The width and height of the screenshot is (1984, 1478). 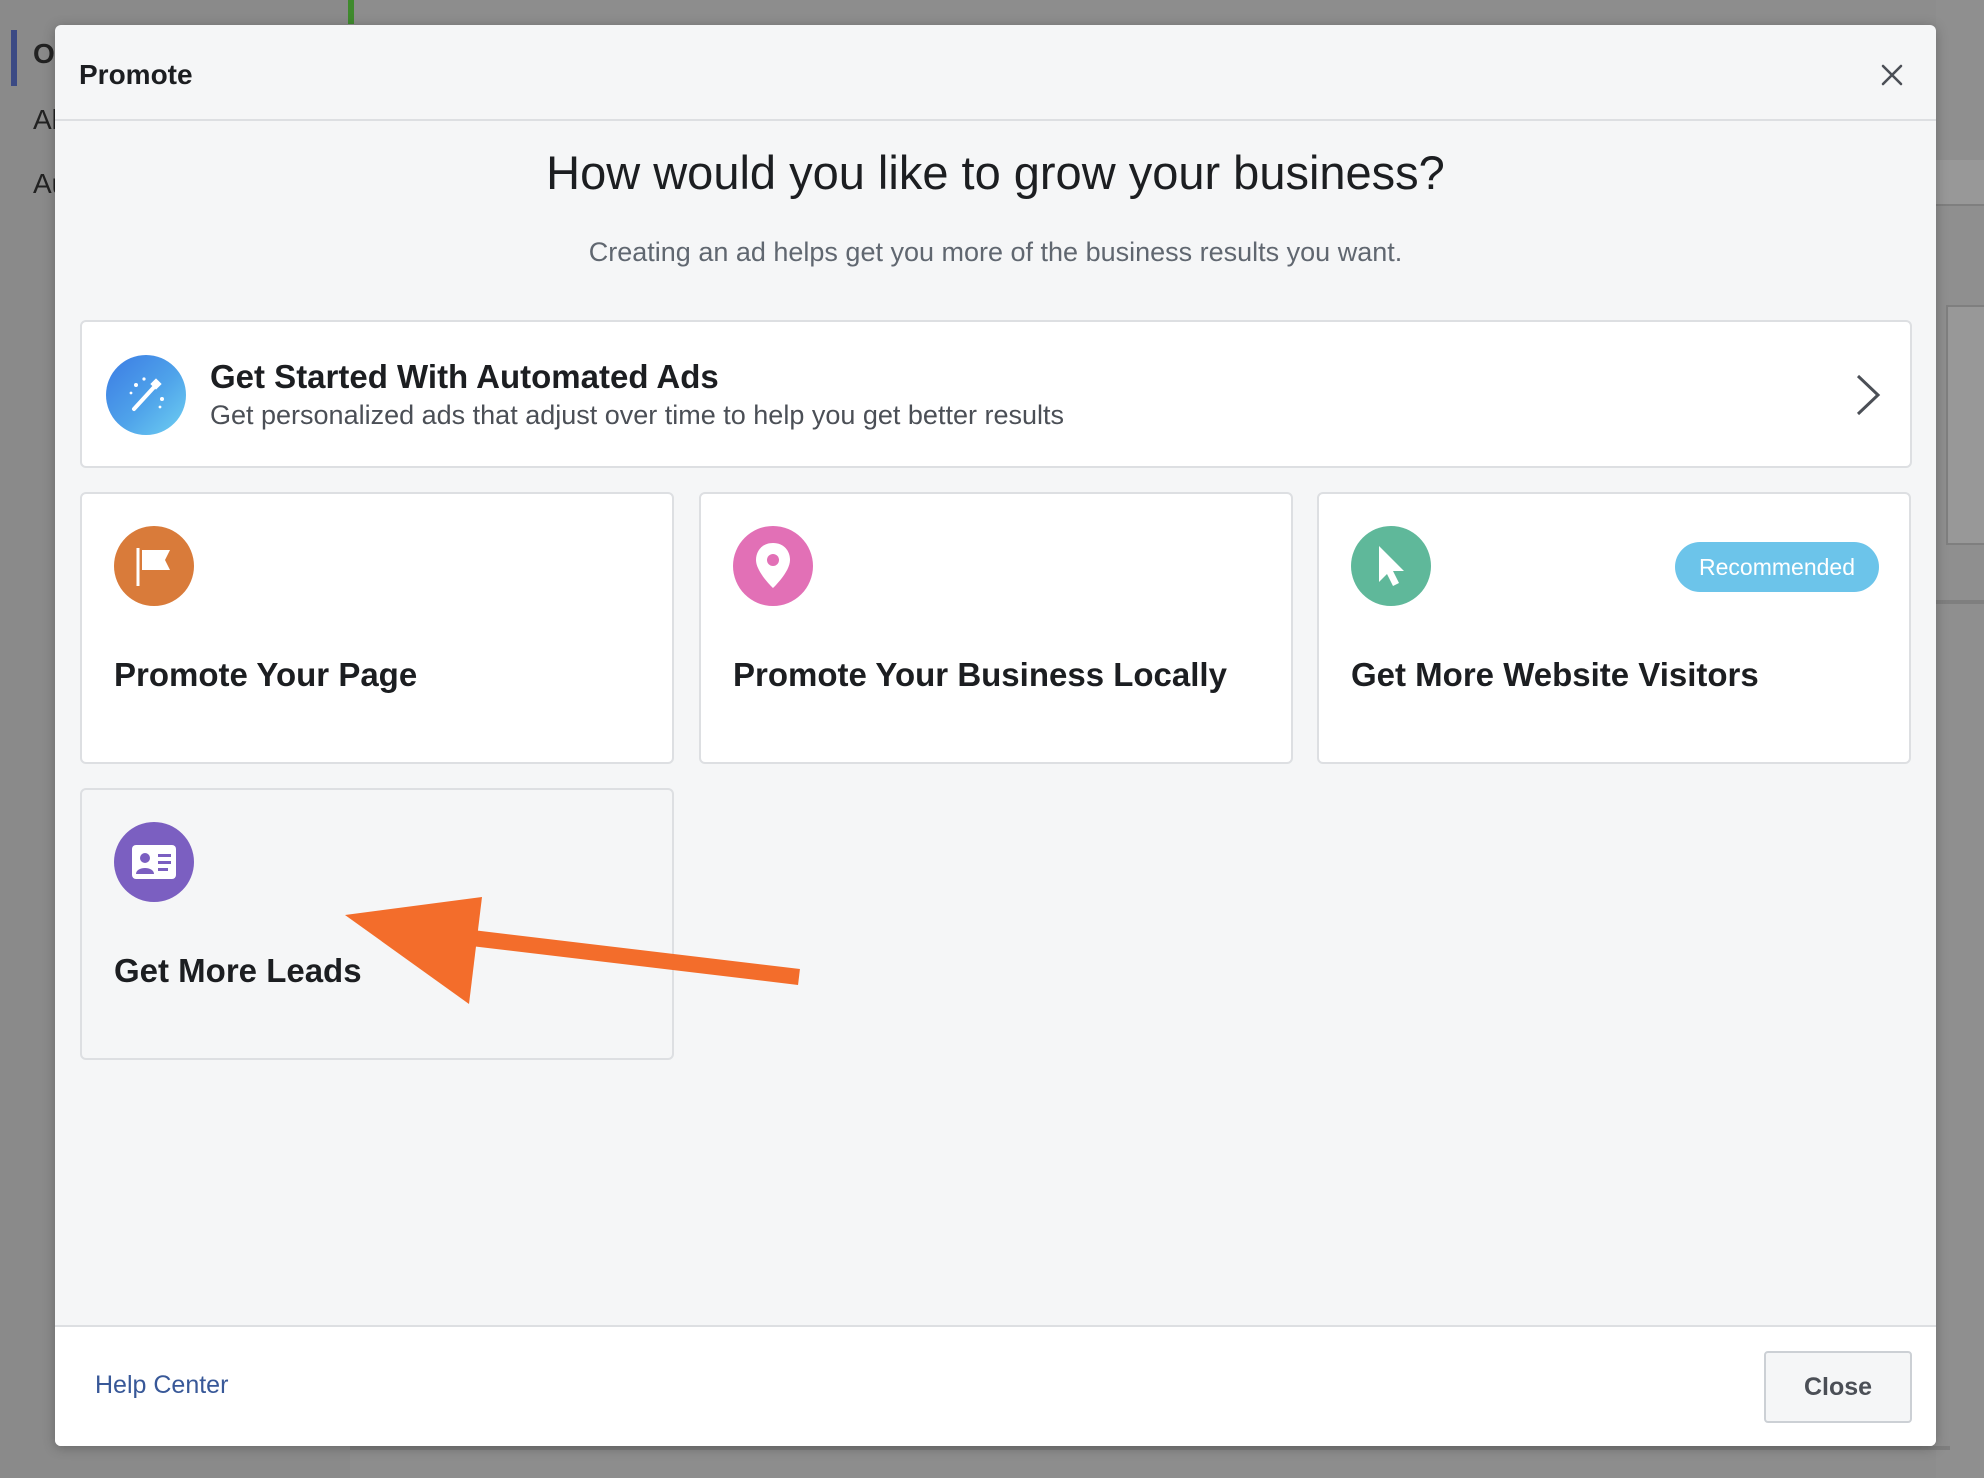 I want to click on help-center-link: Help Center, so click(x=161, y=1385).